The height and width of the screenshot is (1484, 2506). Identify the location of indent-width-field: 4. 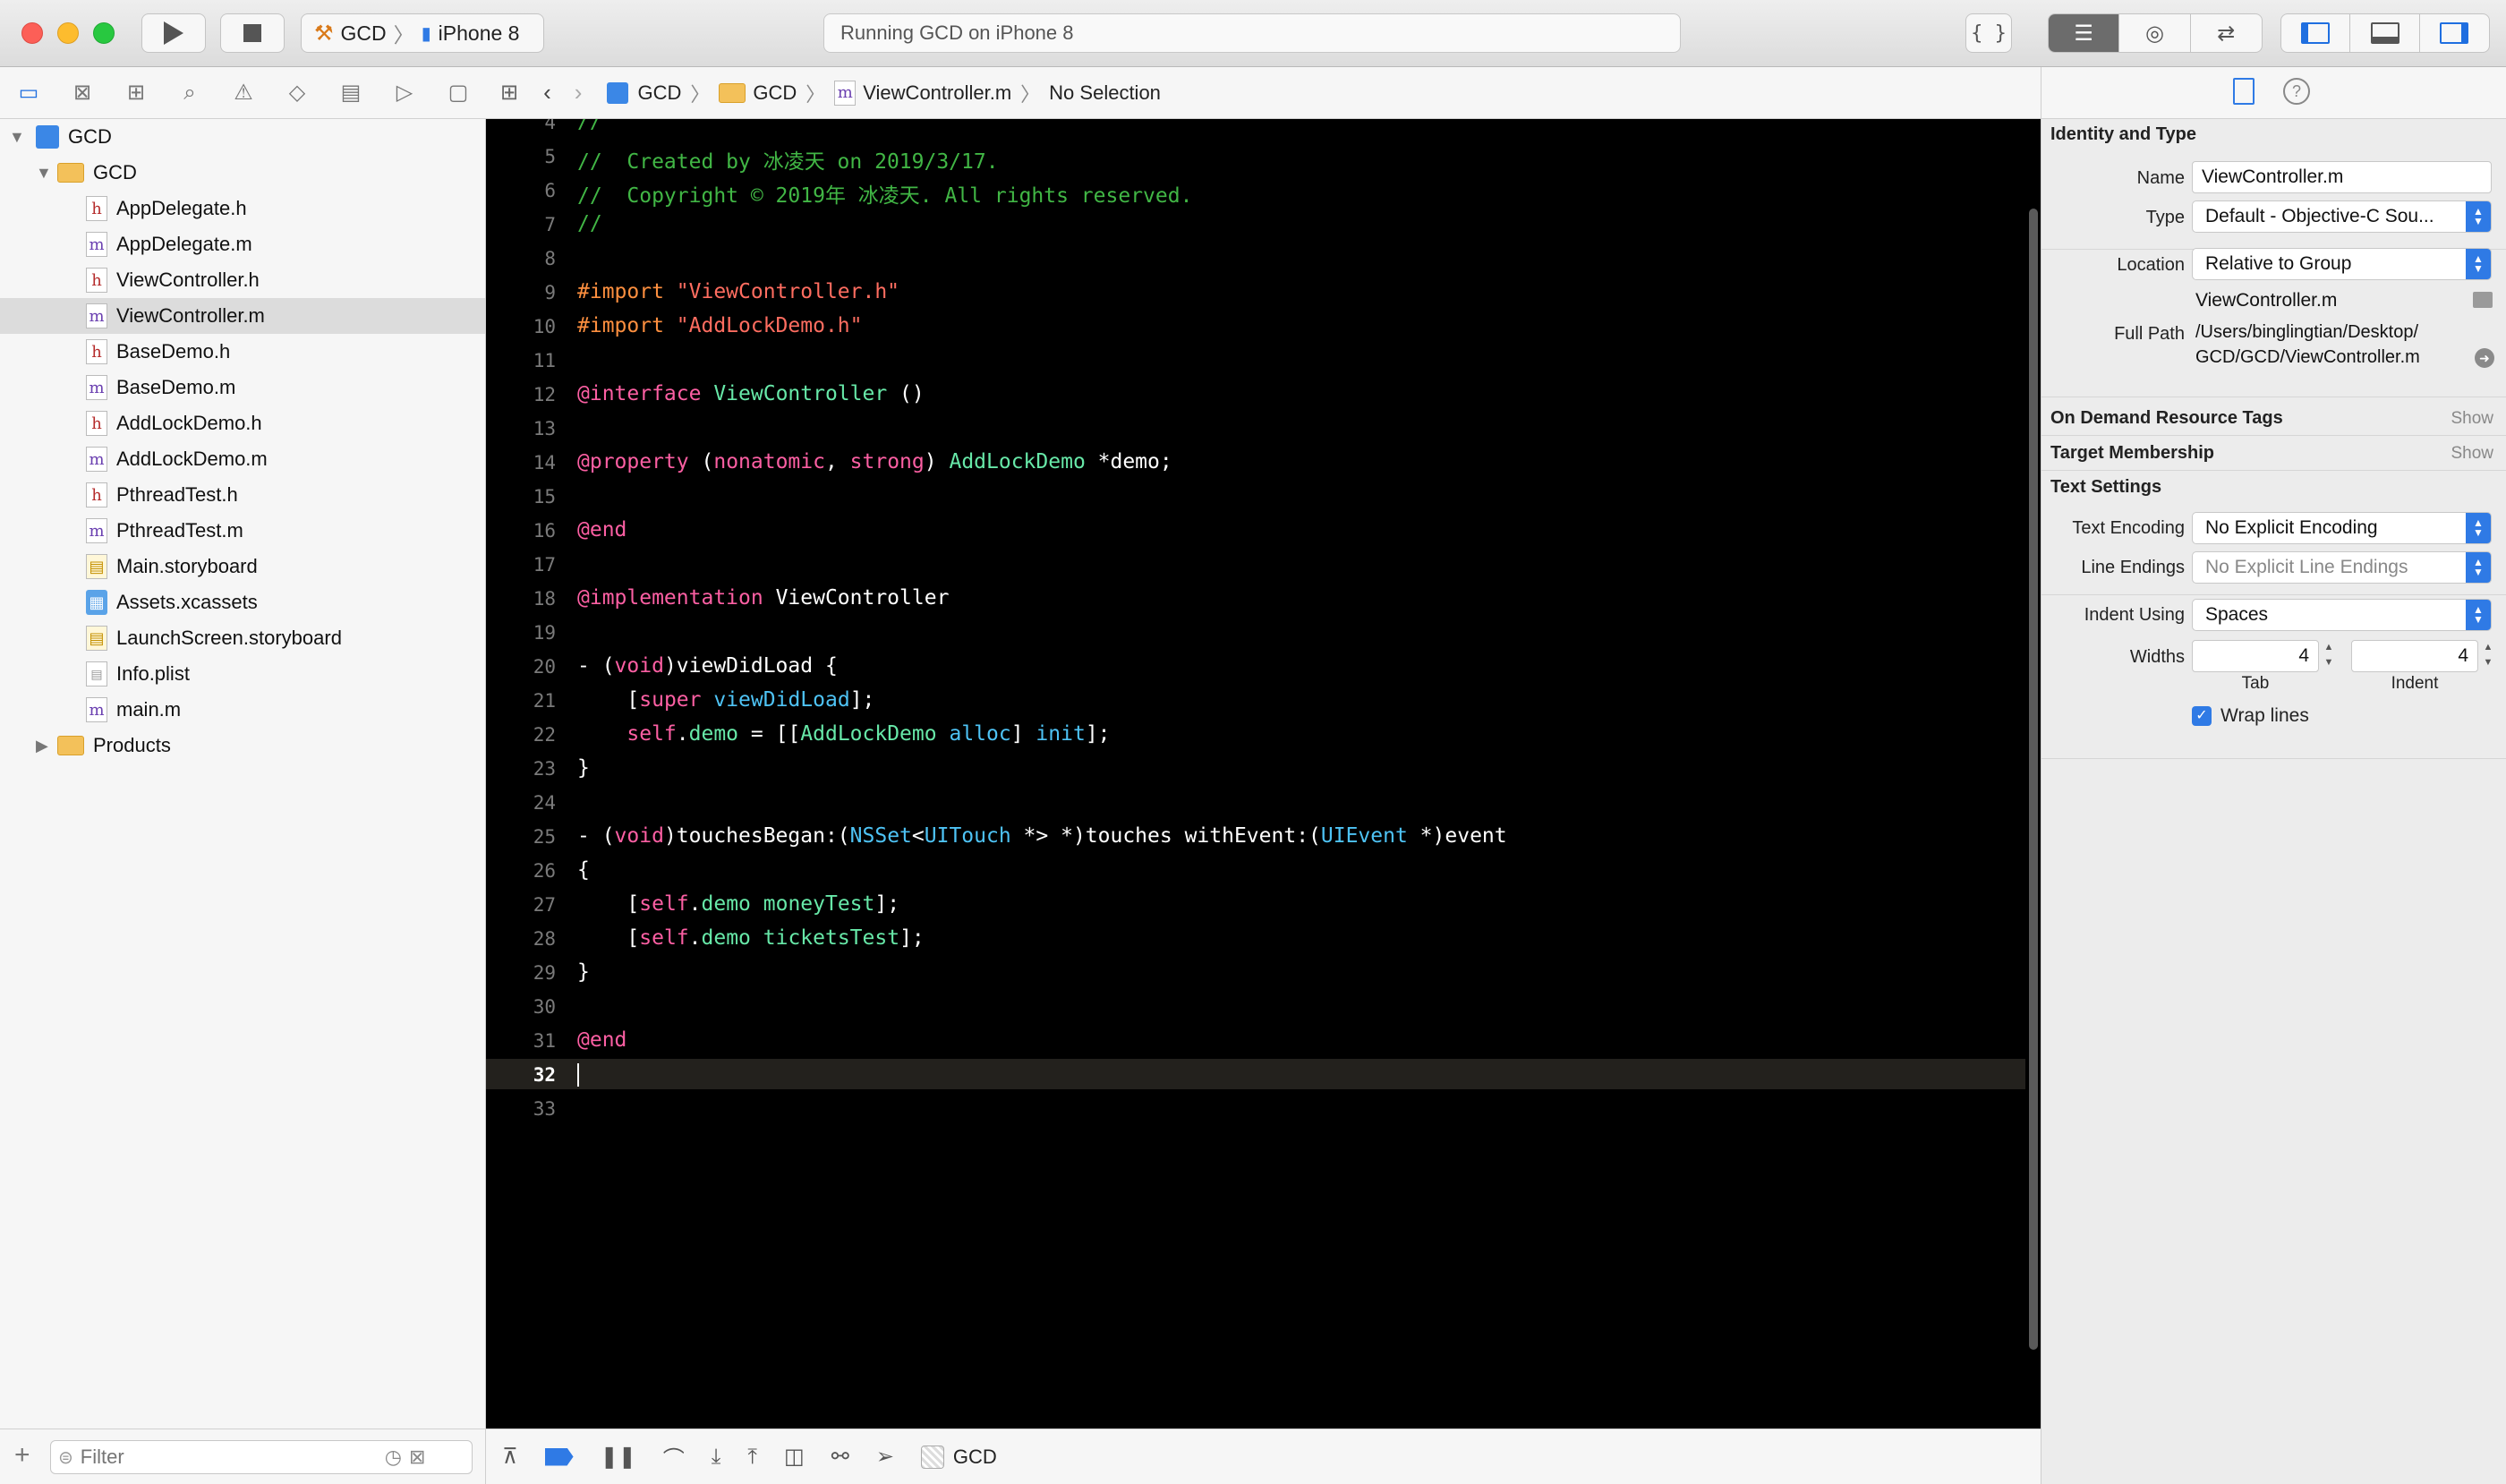
(2414, 656).